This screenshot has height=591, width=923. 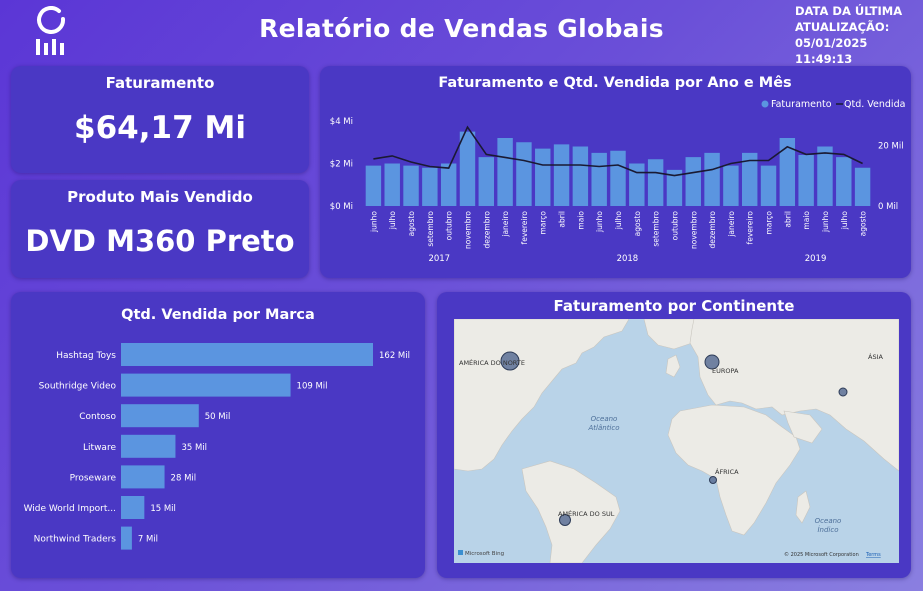 What do you see at coordinates (656, 229) in the screenshot?
I see `combo-x-tick-label: setembro` at bounding box center [656, 229].